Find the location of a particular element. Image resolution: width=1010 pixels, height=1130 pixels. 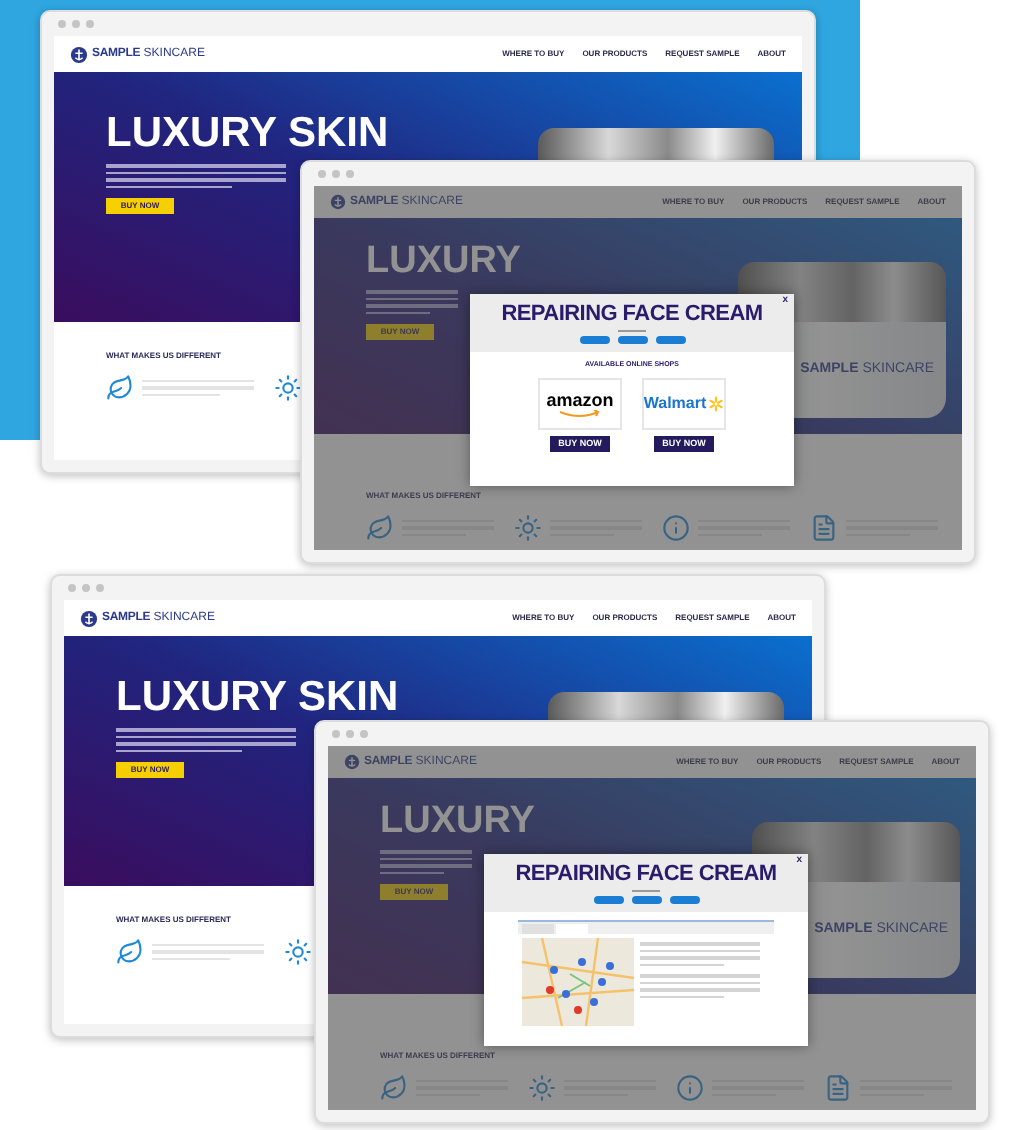

map-drawing is located at coordinates (578, 982).